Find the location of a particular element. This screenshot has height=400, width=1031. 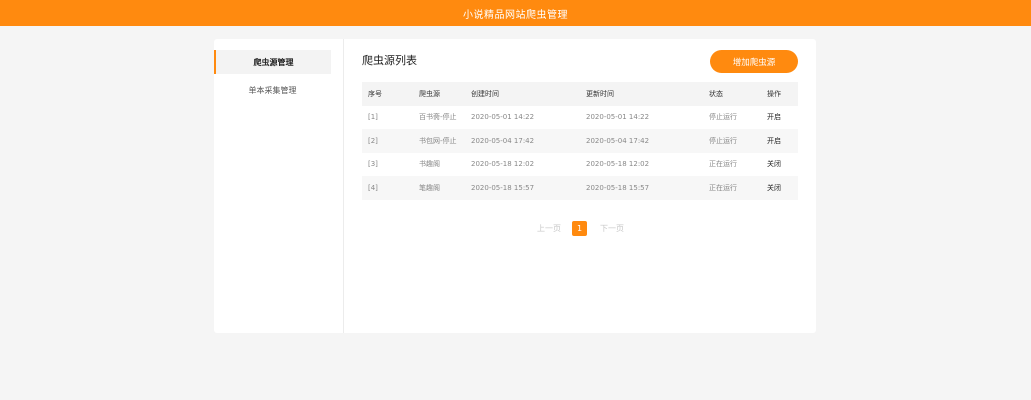

column-header-index: 序号 is located at coordinates (375, 93).